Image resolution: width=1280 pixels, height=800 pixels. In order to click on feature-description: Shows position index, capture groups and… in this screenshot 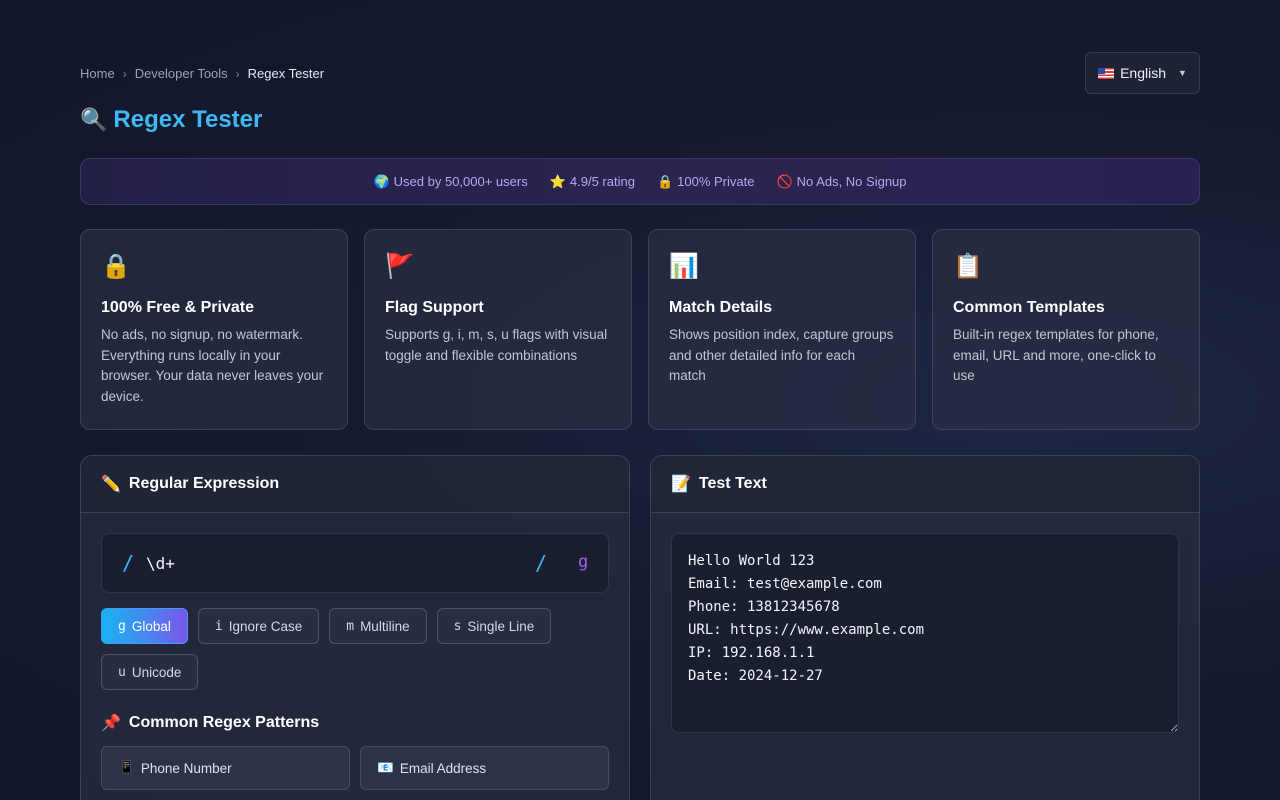, I will do `click(781, 355)`.